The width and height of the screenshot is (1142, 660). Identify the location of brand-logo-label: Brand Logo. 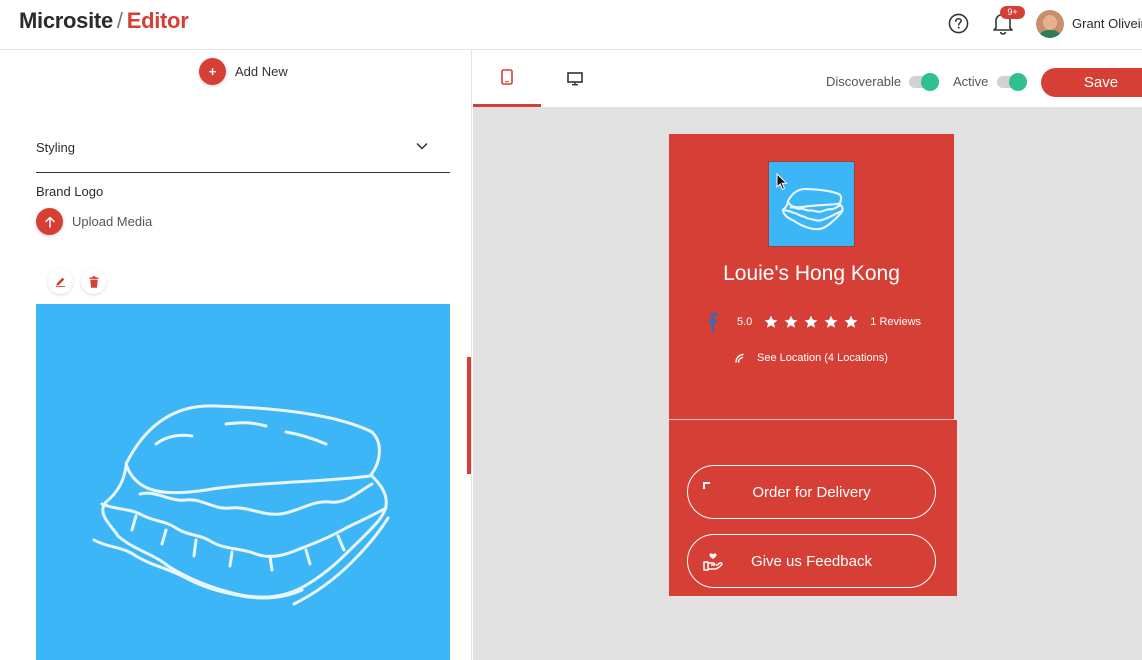
(70, 191).